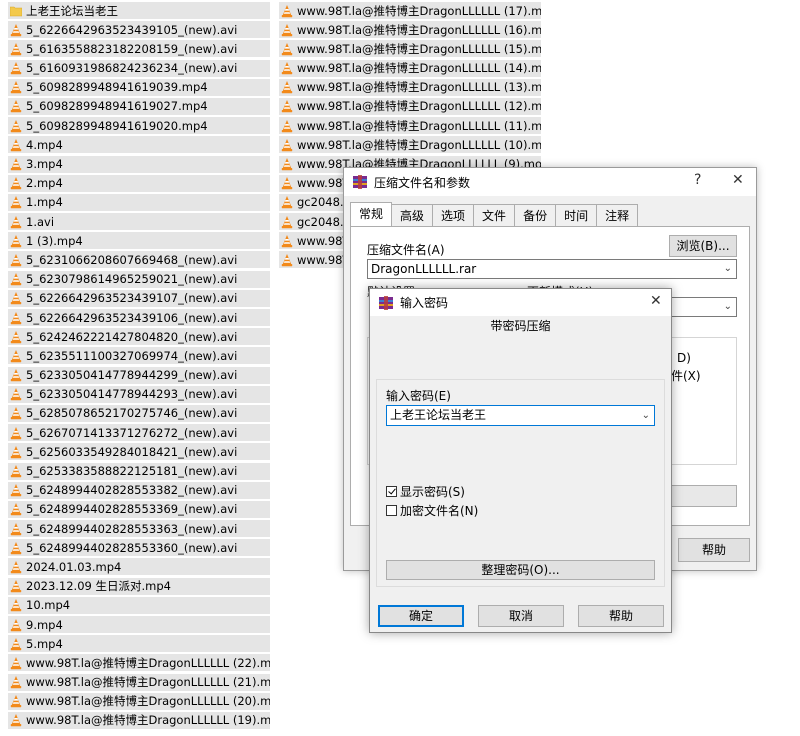 Image resolution: width=800 pixels, height=736 pixels. I want to click on show-password-checkmark, so click(391, 491).